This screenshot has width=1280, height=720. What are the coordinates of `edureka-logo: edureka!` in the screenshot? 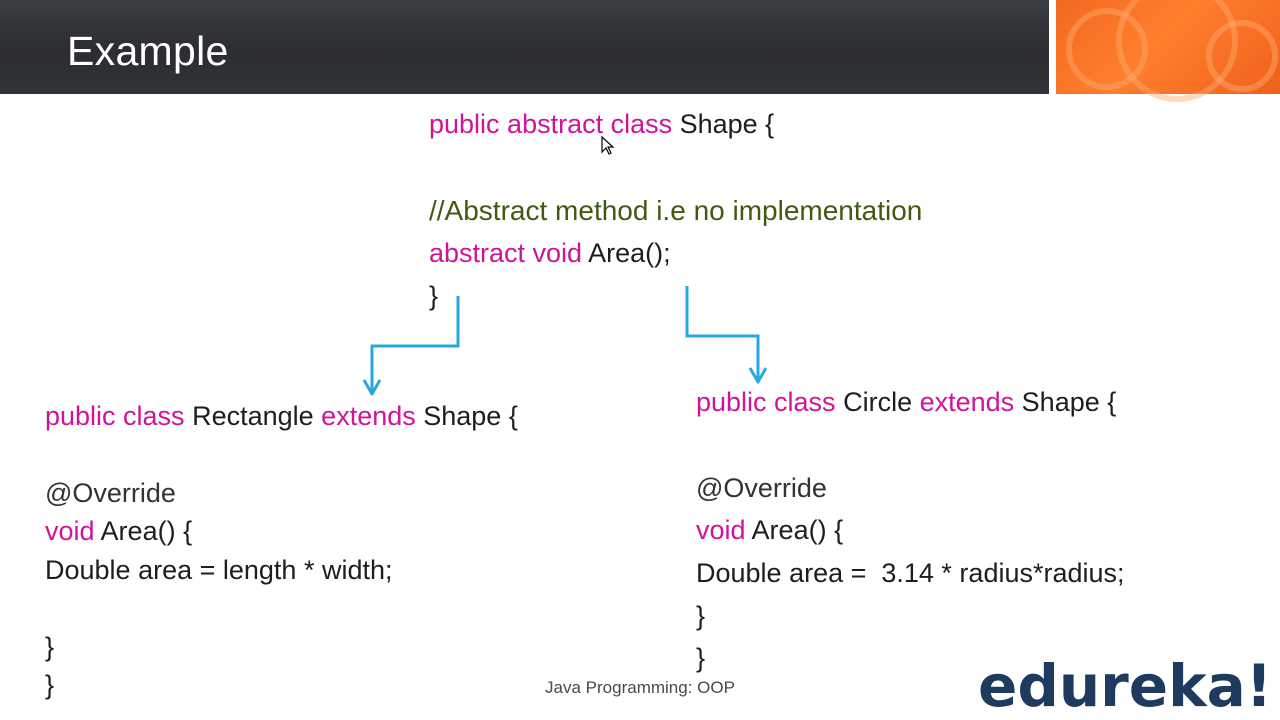 It's located at (1125, 686).